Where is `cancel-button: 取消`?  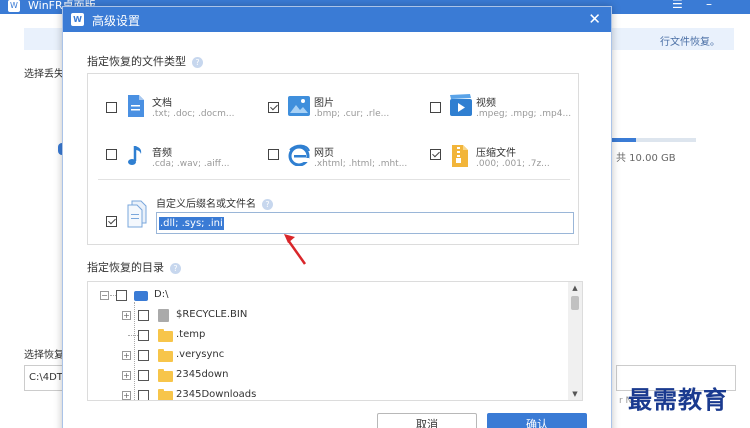
cancel-button: 取消 is located at coordinates (427, 420).